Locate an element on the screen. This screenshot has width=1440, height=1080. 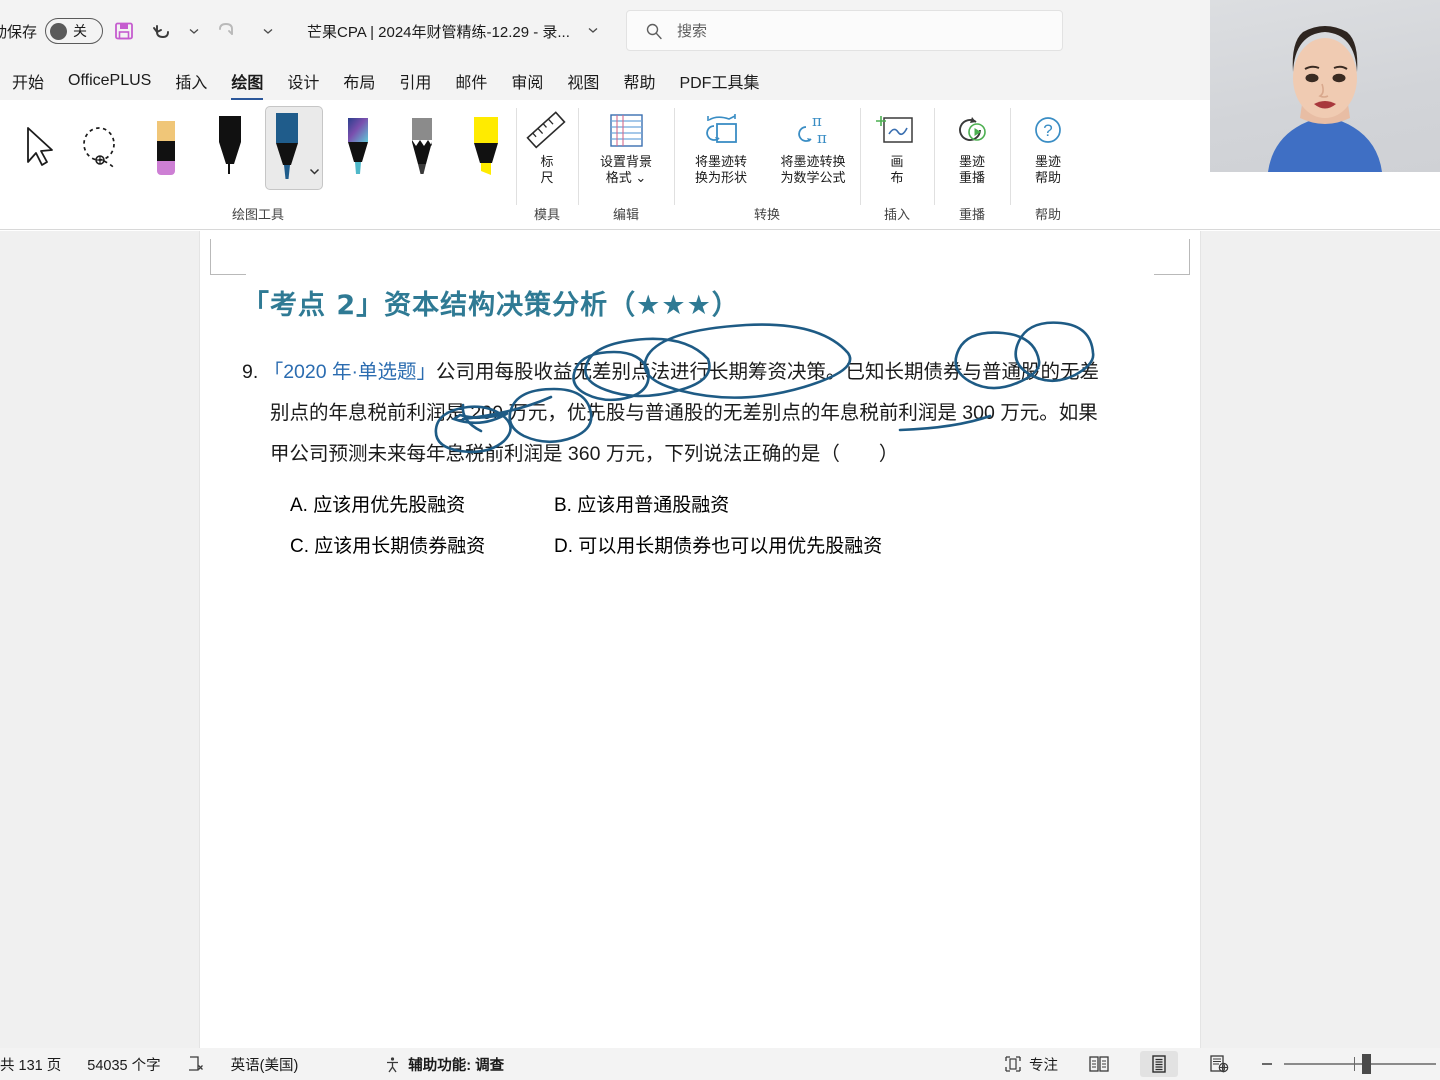
option-d: D. 可以用长期债券也可以用优先股融资 is located at coordinates (712, 546).